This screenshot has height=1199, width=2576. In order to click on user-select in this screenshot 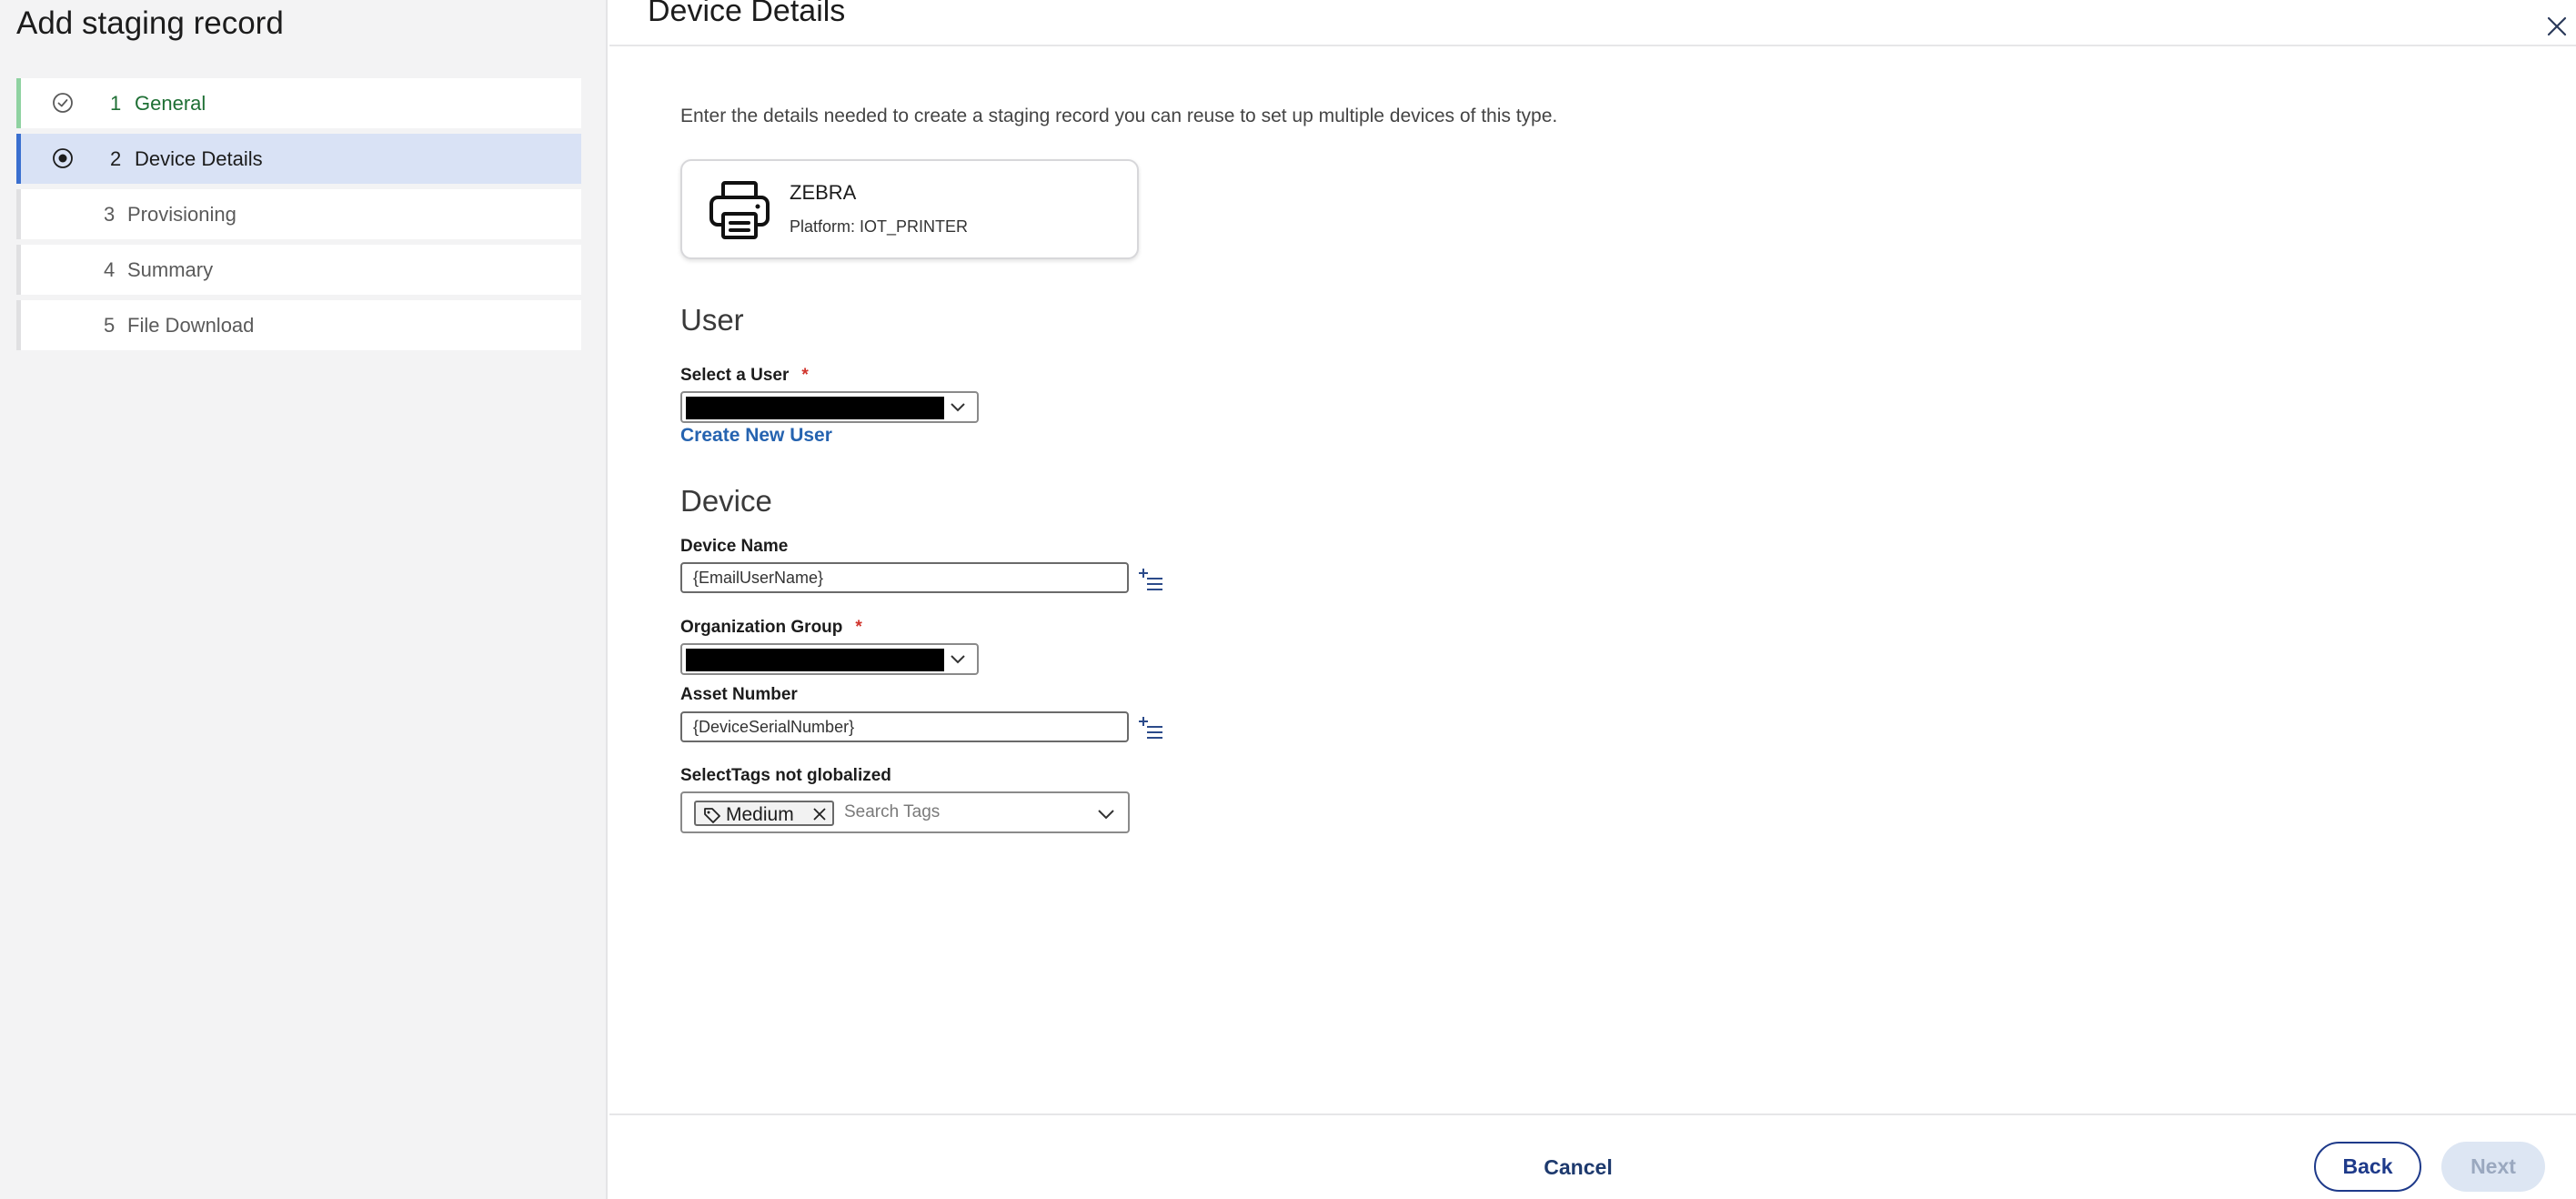, I will do `click(829, 407)`.